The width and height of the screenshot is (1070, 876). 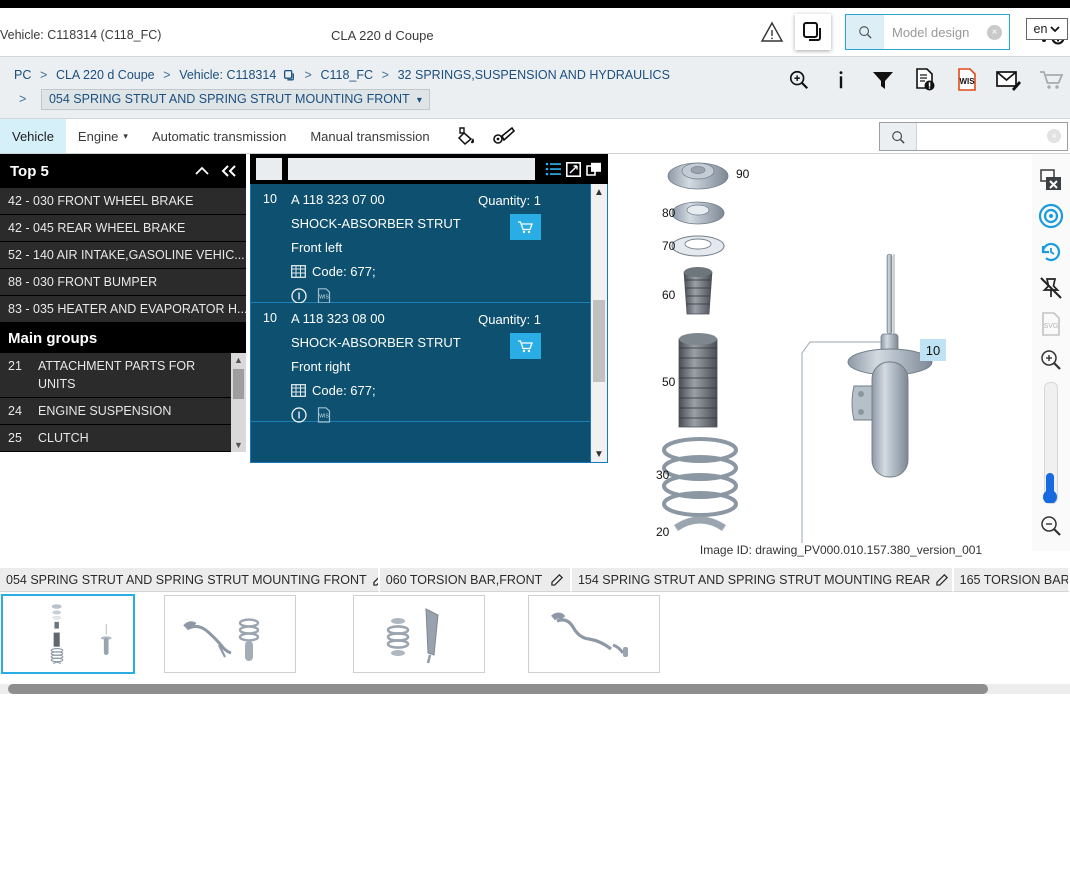 I want to click on tab-vehicle: Vehicle, so click(x=33, y=136).